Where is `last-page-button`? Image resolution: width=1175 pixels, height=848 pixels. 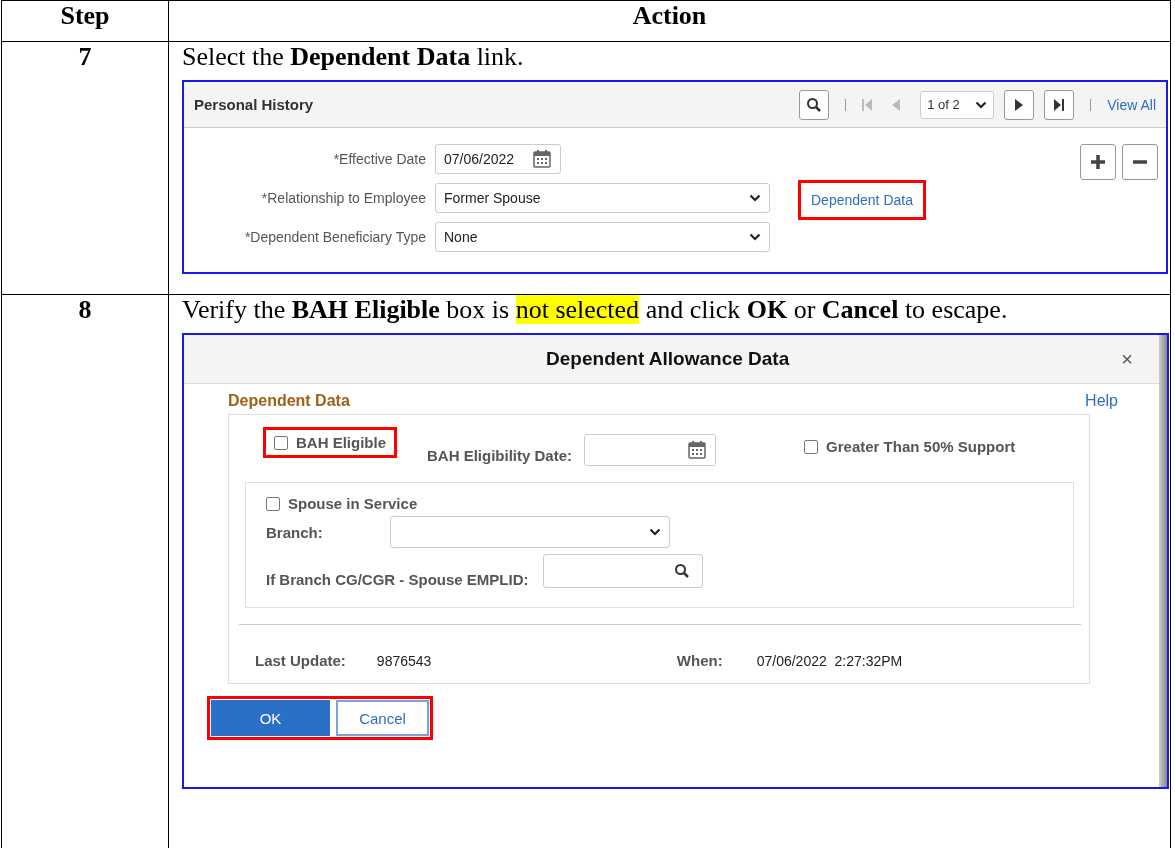 last-page-button is located at coordinates (1059, 104).